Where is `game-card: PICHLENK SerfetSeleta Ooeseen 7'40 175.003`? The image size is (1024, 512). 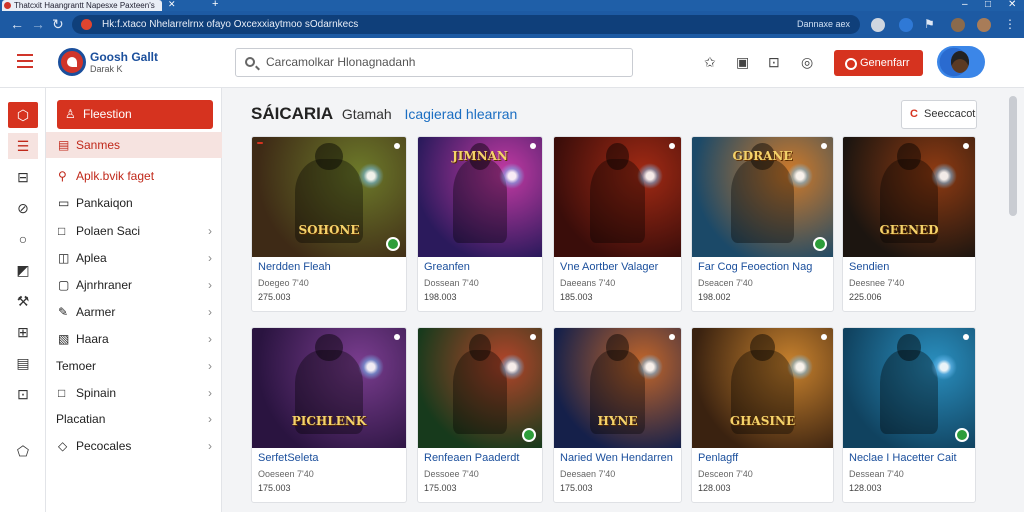 game-card: PICHLENK SerfetSeleta Ooeseen 7'40 175.003 is located at coordinates (329, 415).